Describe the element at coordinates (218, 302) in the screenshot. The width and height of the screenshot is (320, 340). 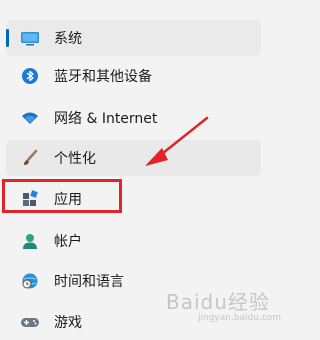
I see `watermark: Baidu经验` at that location.